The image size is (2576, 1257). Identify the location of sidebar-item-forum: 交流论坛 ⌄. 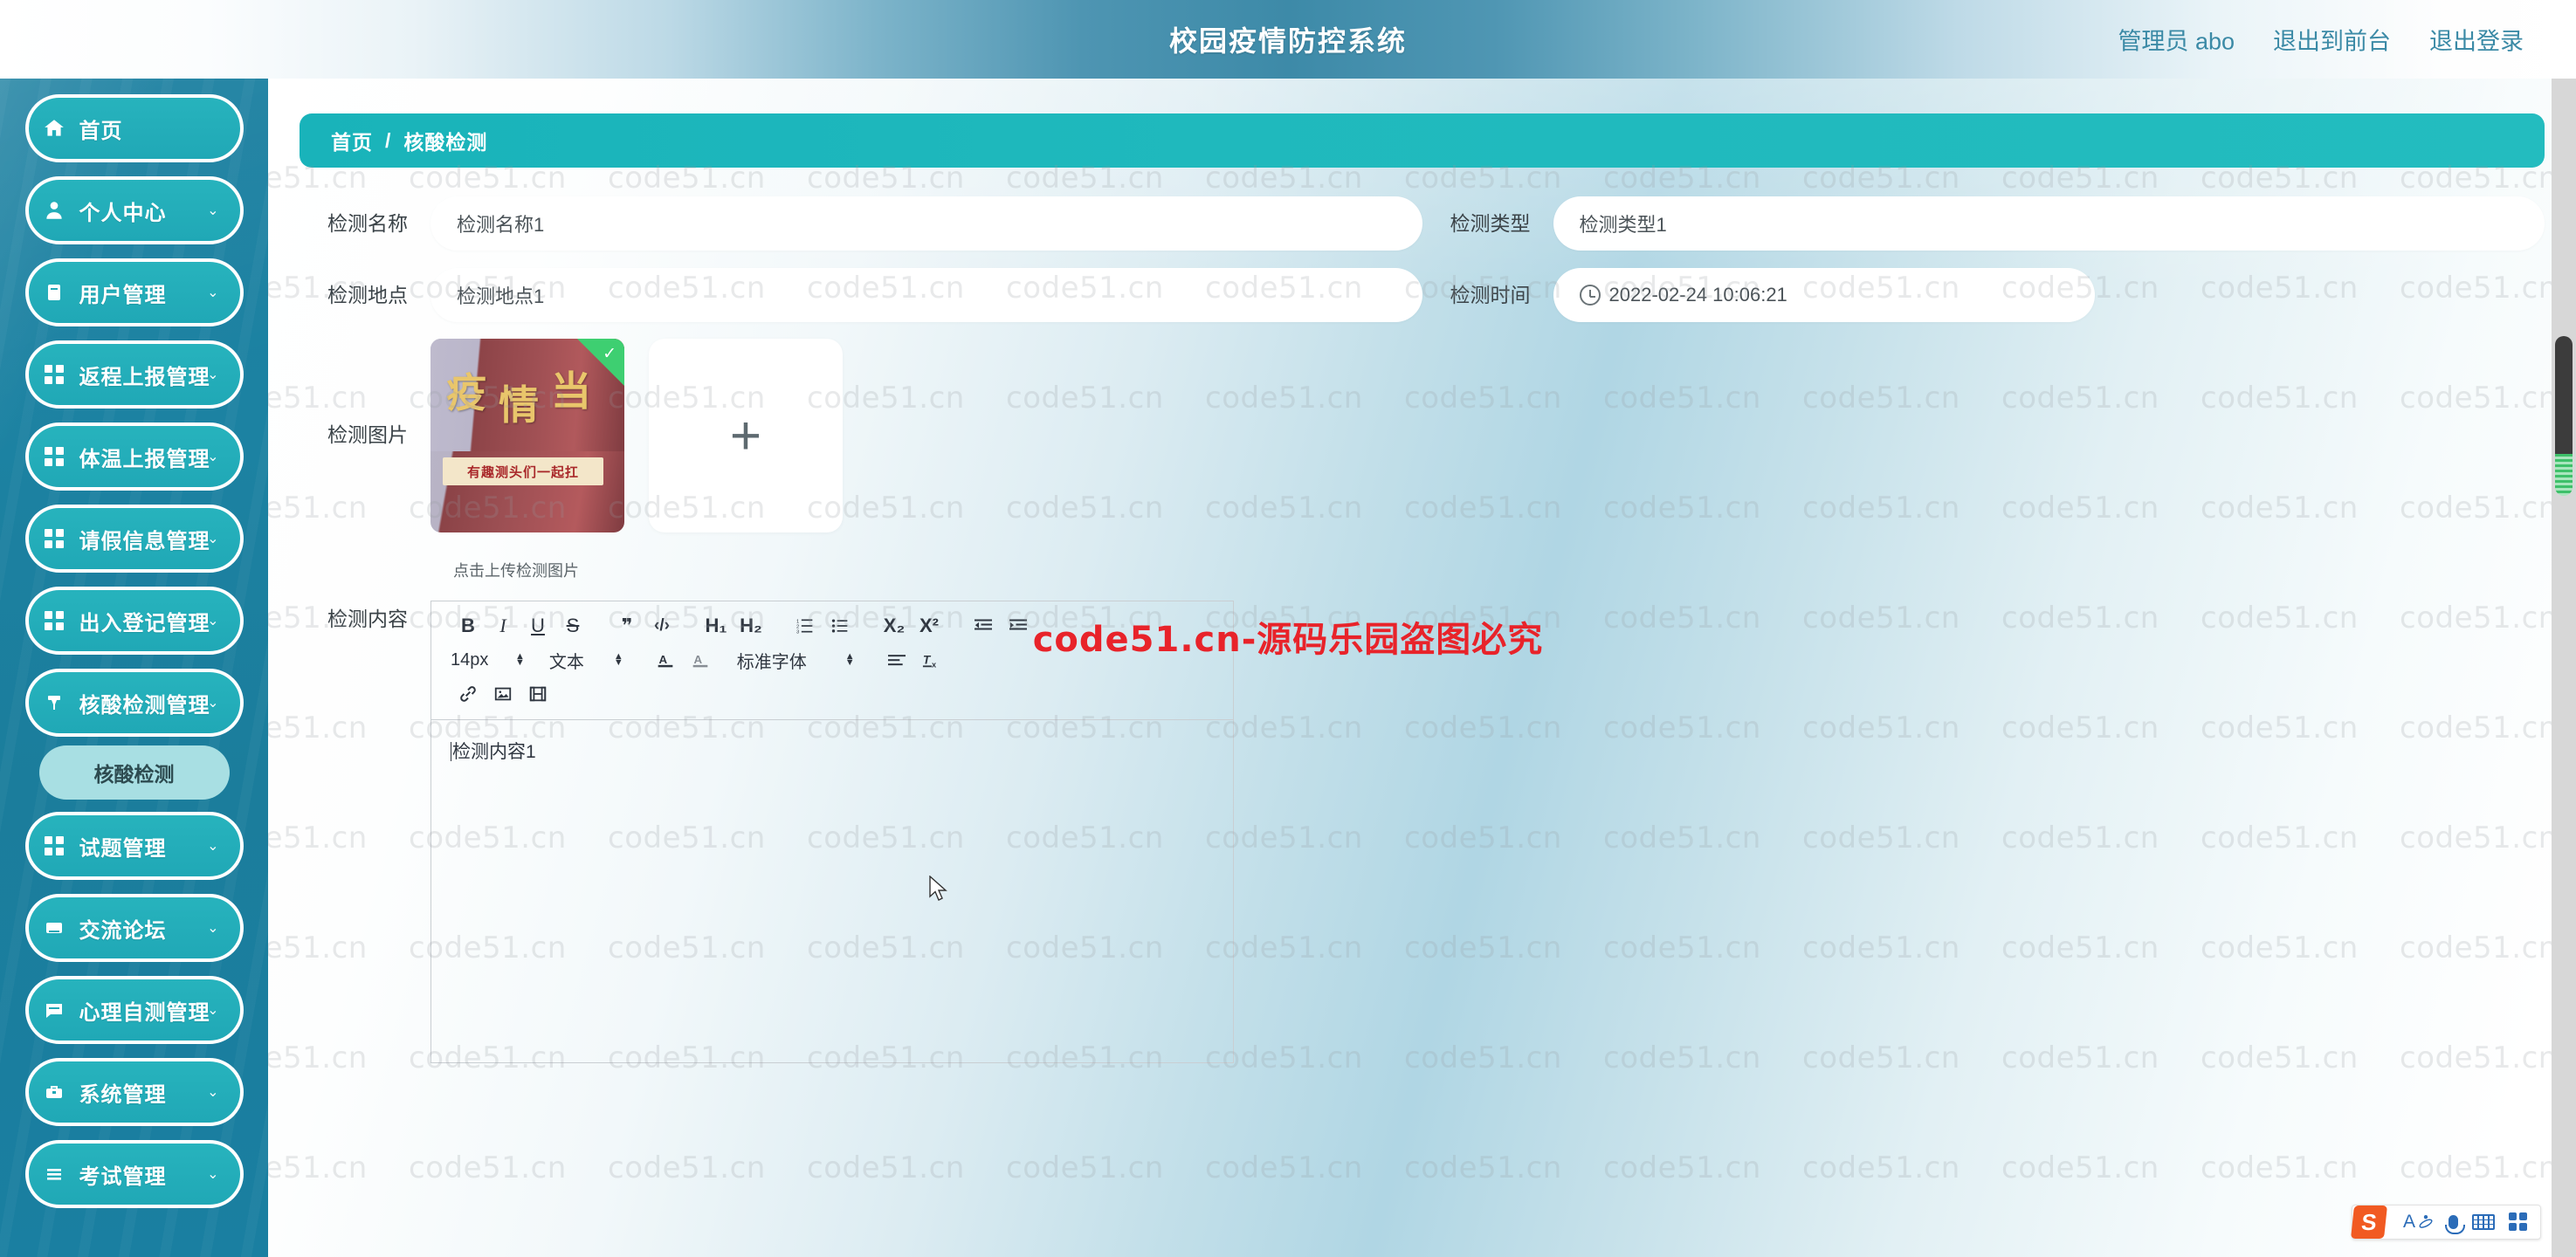
(134, 928).